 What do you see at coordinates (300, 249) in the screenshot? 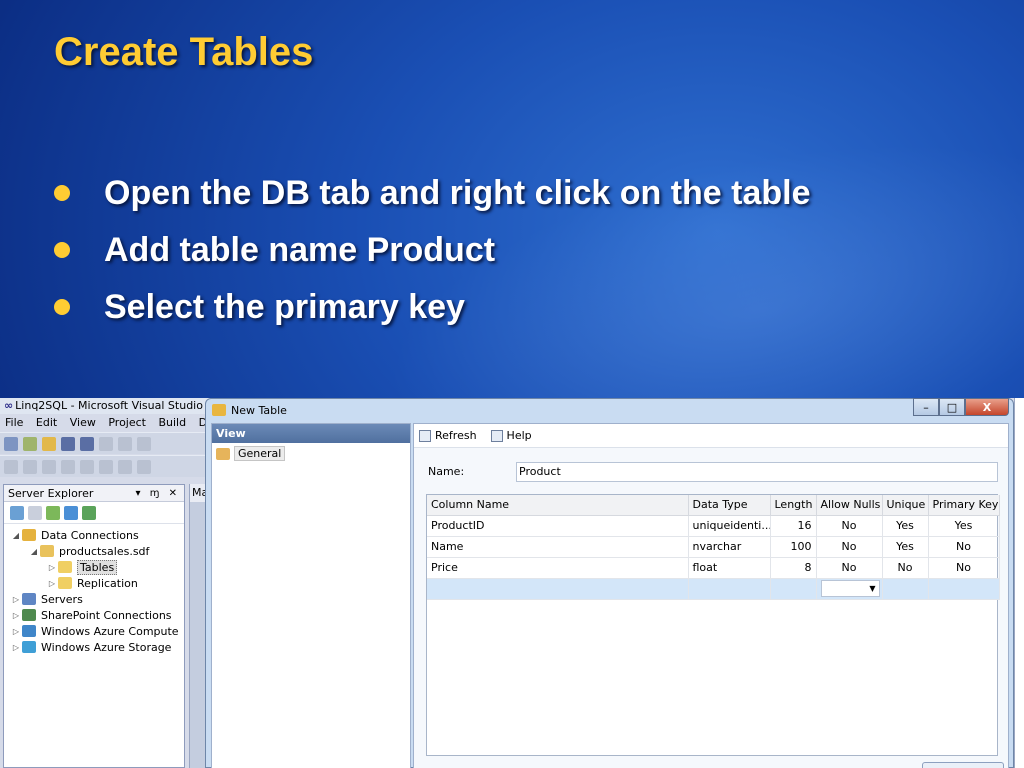
I see `bullet-text: Add table name Product` at bounding box center [300, 249].